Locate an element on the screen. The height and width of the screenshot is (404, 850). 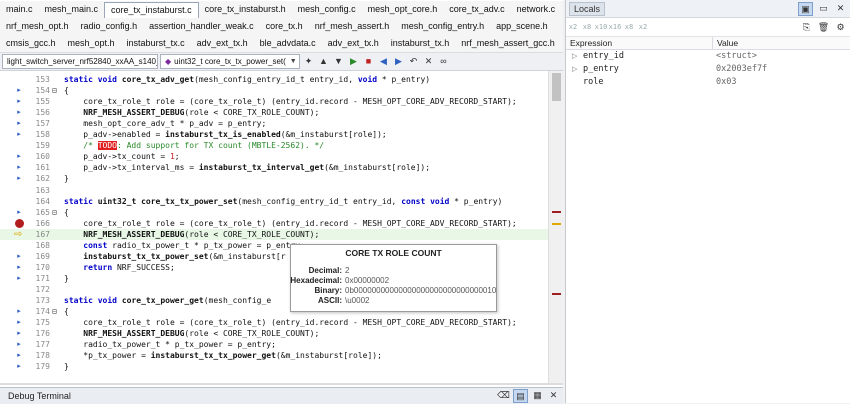
tab-mesh-opt-core-h: mesh_opt_core.h is located at coordinates (403, 9).